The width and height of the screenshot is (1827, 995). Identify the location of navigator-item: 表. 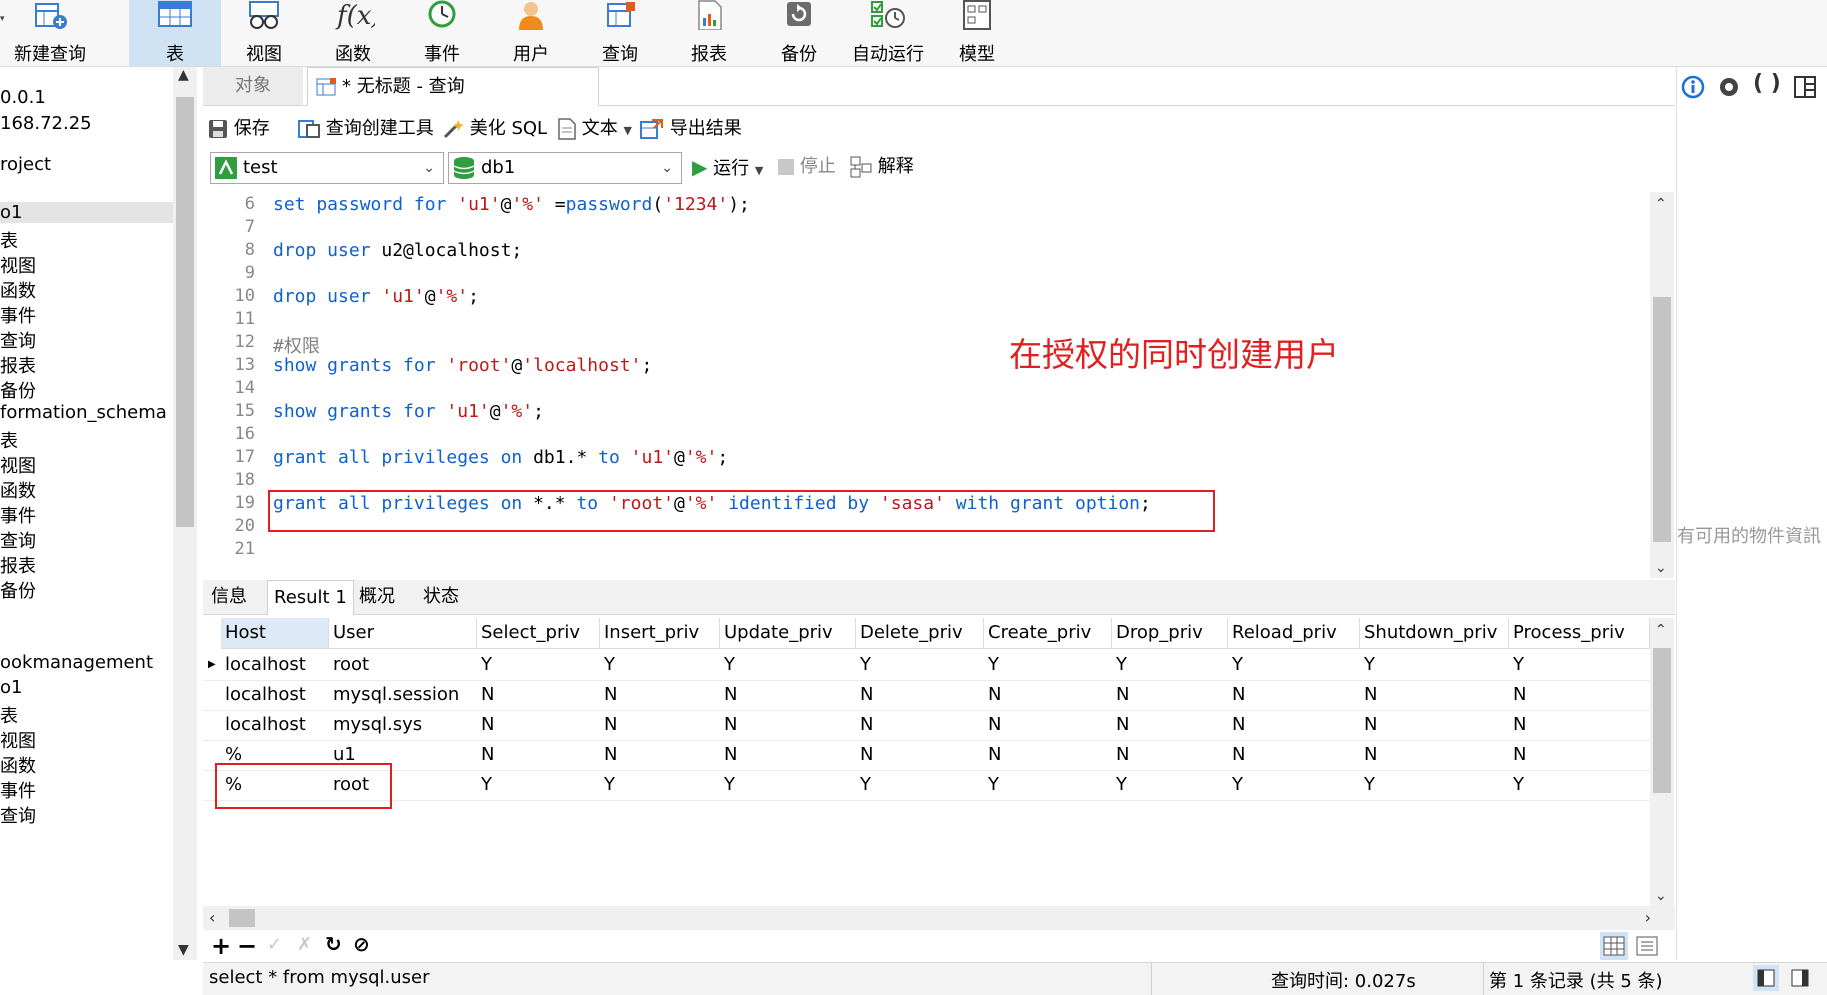
(9, 440).